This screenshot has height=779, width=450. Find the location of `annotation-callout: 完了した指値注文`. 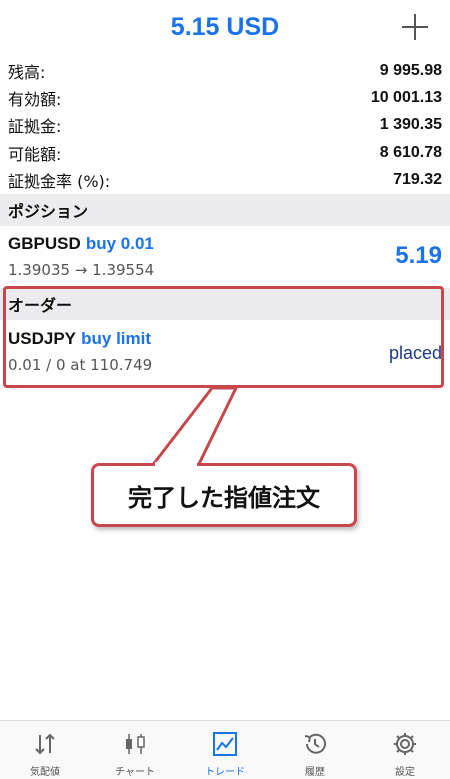

annotation-callout: 完了した指値注文 is located at coordinates (224, 495).